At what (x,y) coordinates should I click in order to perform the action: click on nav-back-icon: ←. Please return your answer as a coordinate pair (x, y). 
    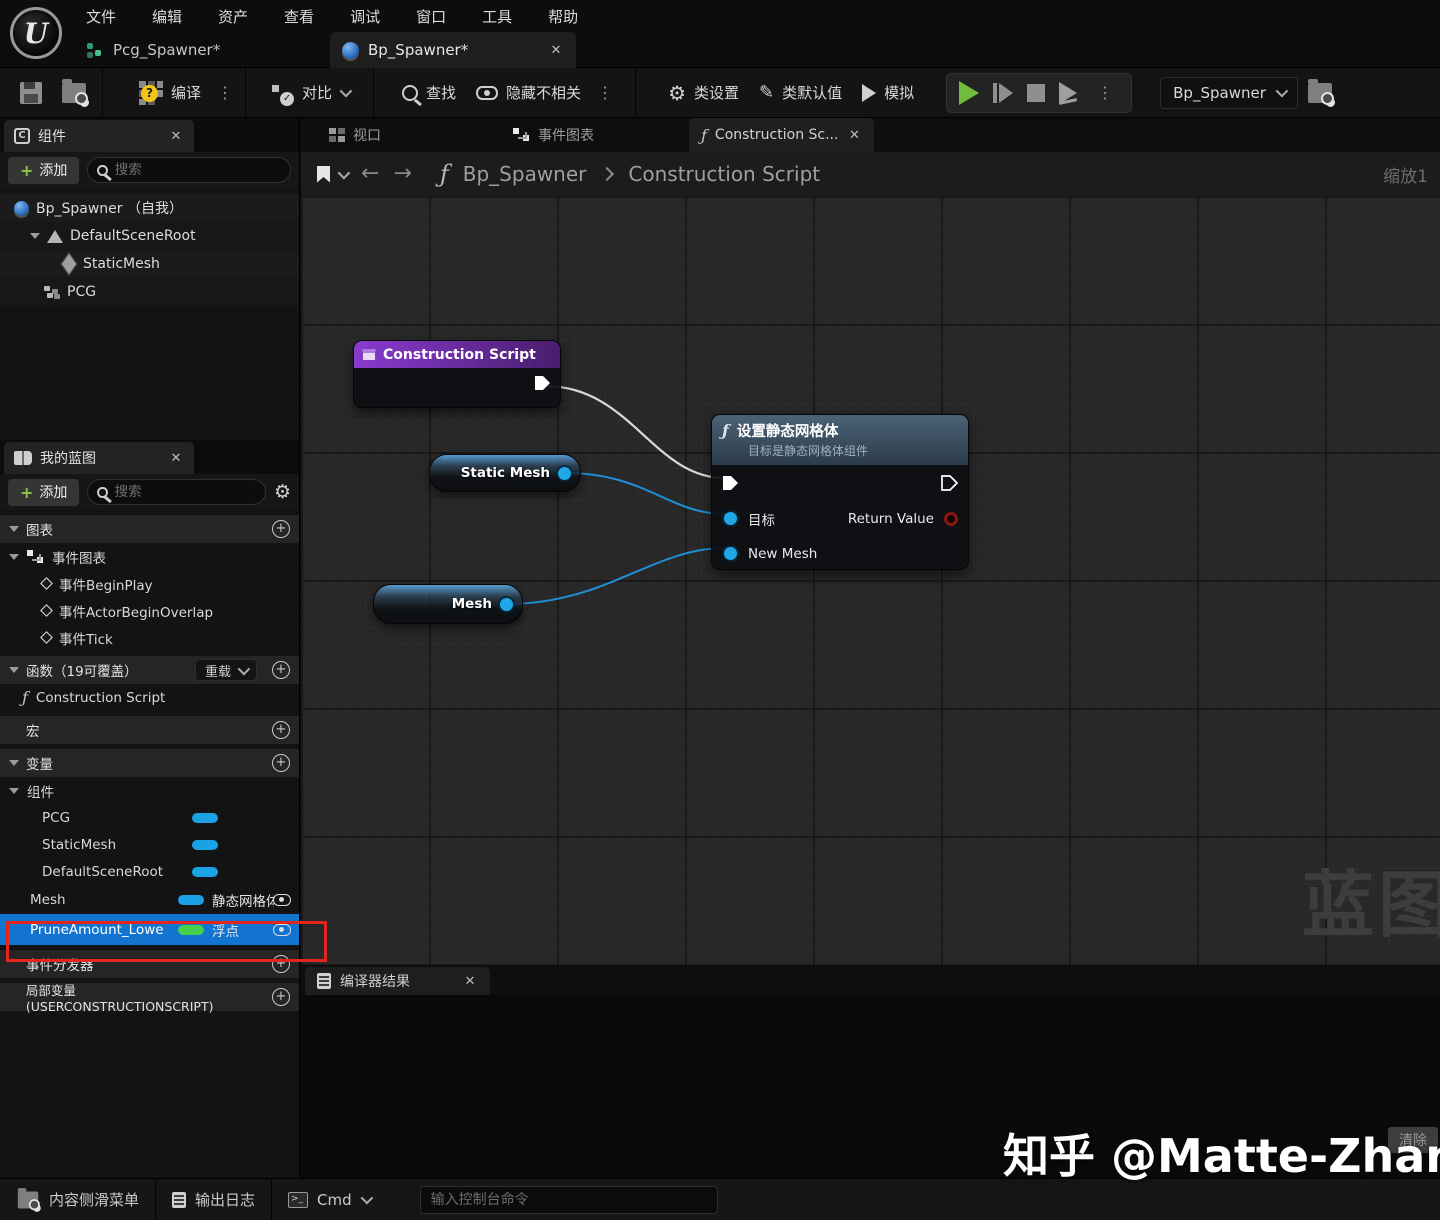
    Looking at the image, I should click on (370, 174).